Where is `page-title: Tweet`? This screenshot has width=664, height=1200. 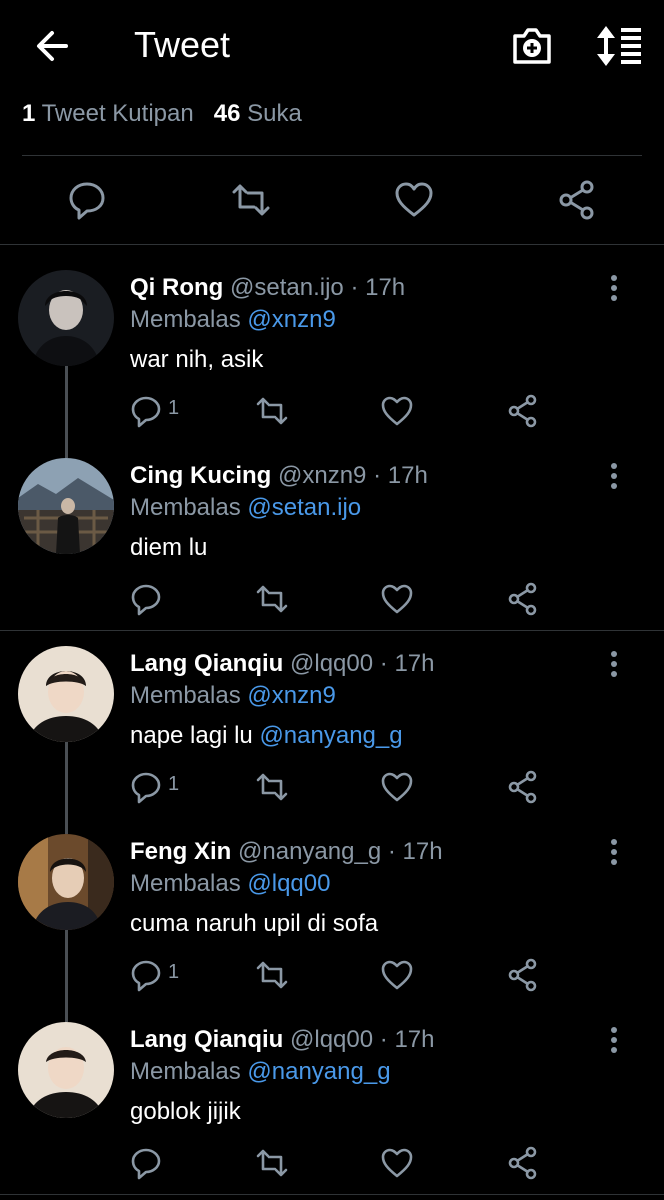 page-title: Tweet is located at coordinates (182, 44).